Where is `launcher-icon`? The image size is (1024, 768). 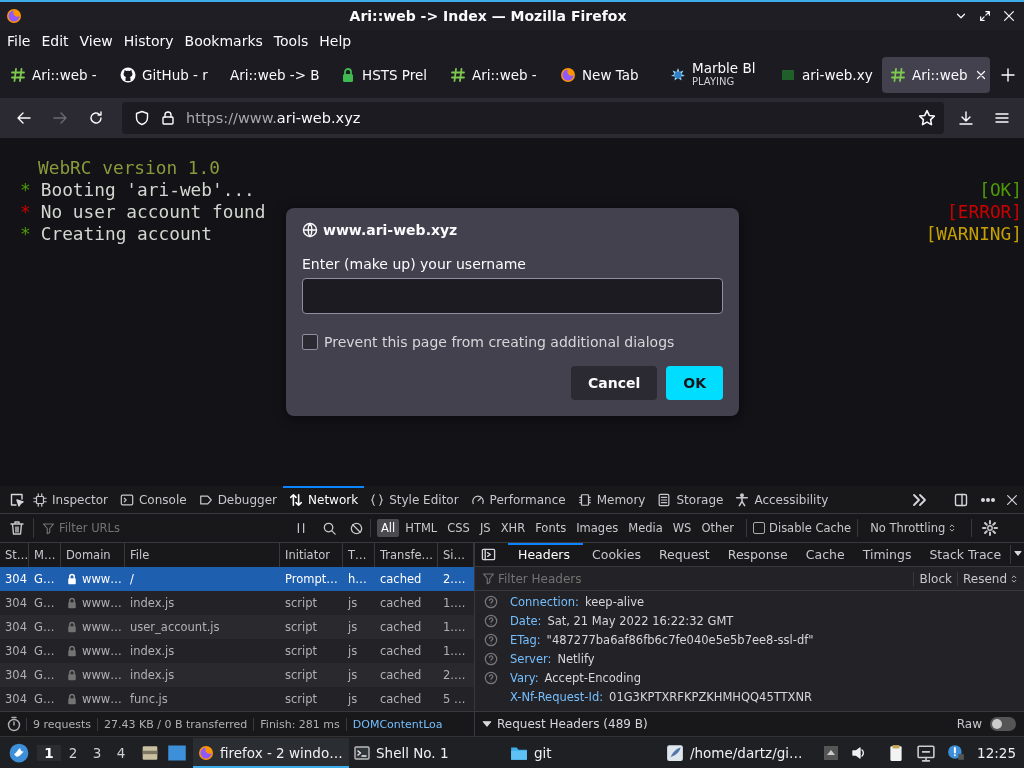 launcher-icon is located at coordinates (19, 752).